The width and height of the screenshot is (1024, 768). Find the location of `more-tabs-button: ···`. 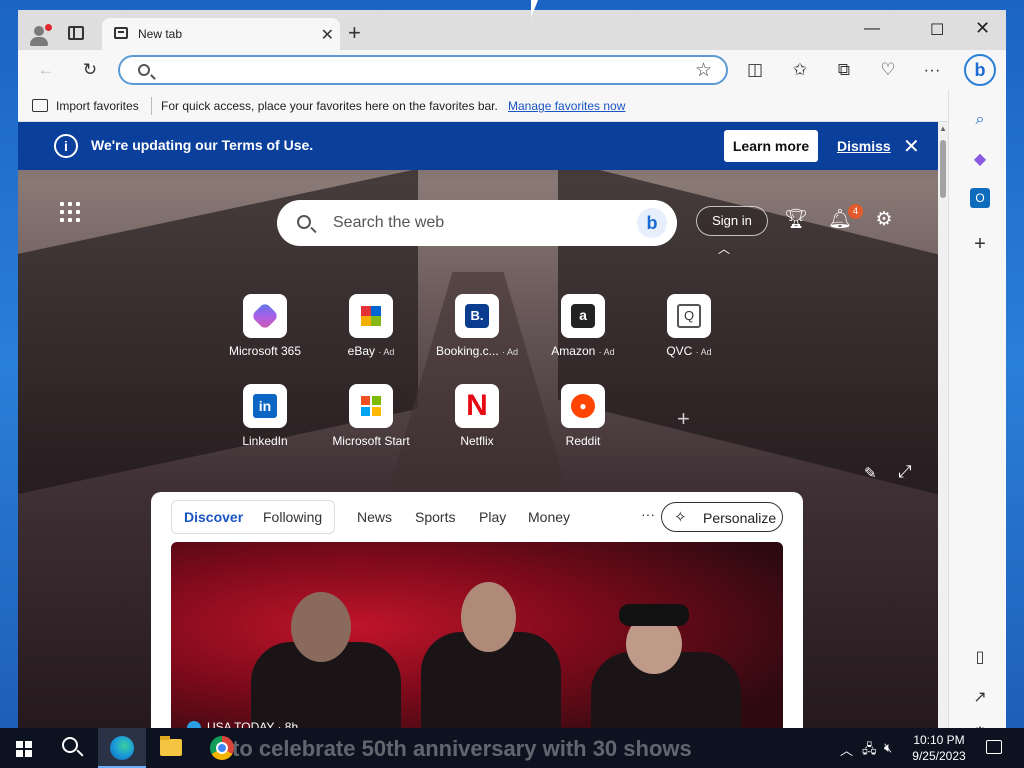

more-tabs-button: ··· is located at coordinates (648, 514).